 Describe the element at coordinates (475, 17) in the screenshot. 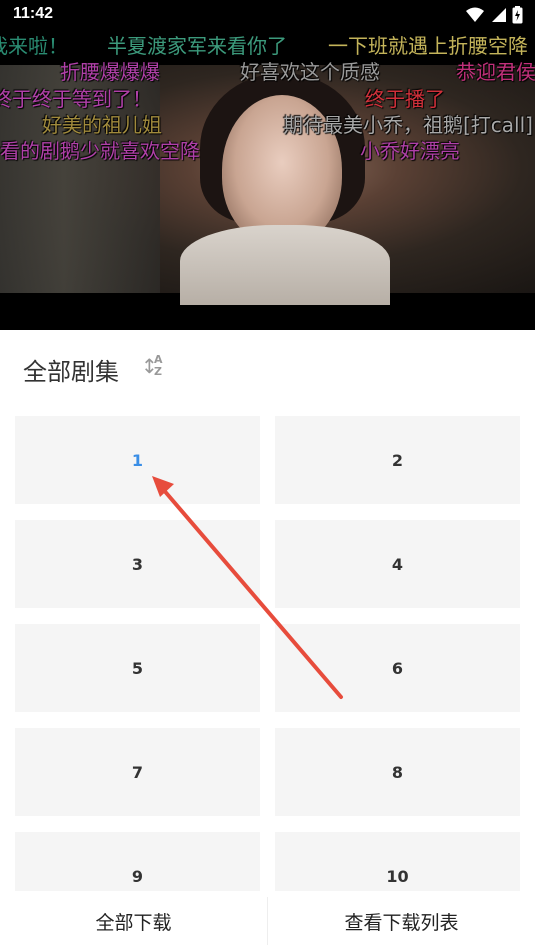

I see `wifi-icon` at that location.